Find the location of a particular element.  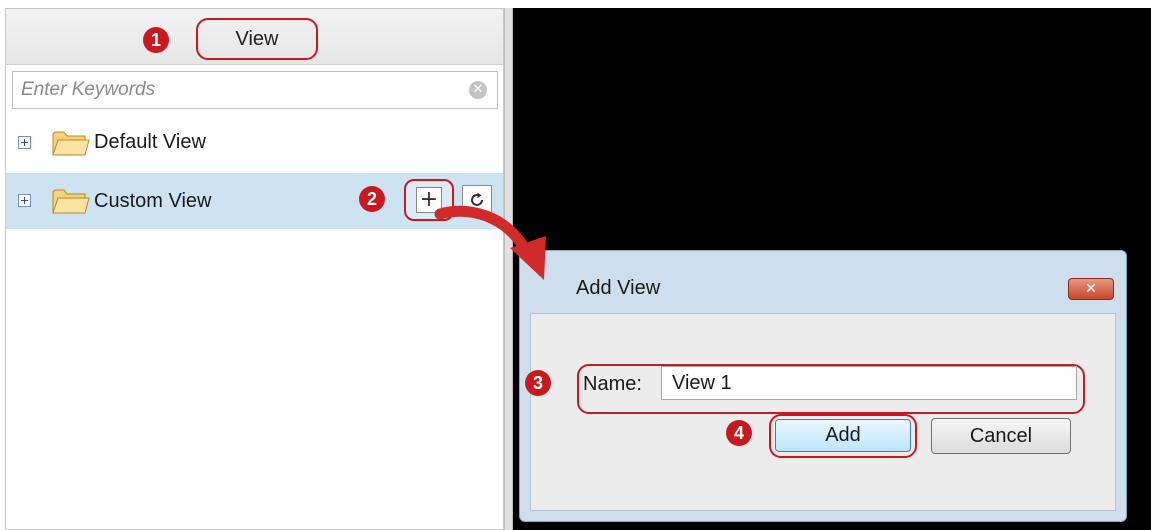

step-badge-4: 4 is located at coordinates (739, 433).